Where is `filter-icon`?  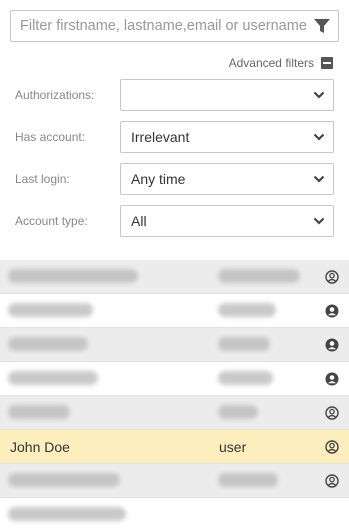
filter-icon is located at coordinates (322, 26).